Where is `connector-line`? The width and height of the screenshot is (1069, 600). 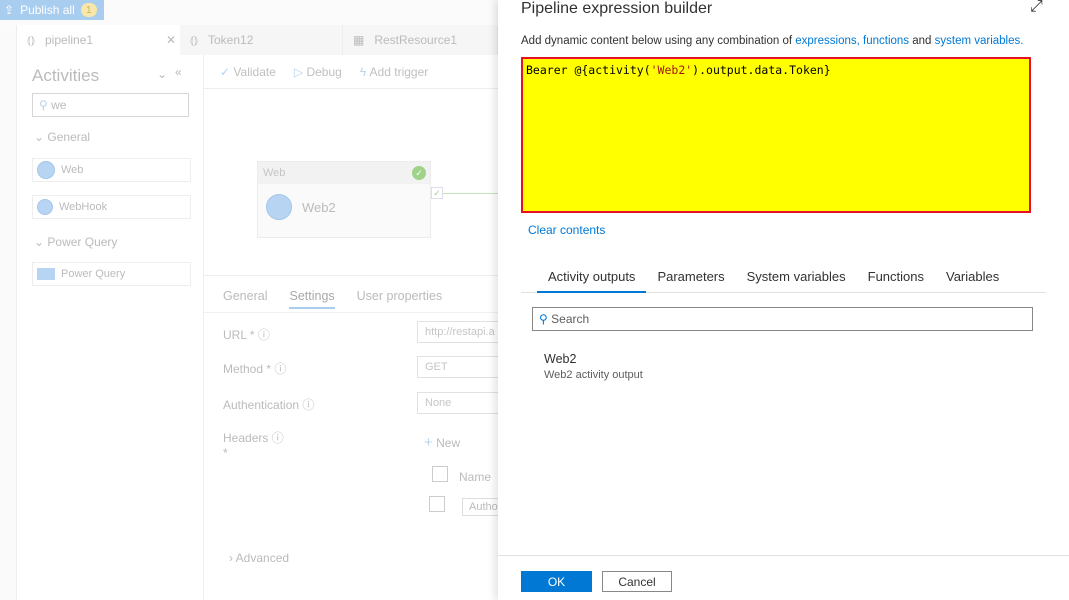 connector-line is located at coordinates (470, 193).